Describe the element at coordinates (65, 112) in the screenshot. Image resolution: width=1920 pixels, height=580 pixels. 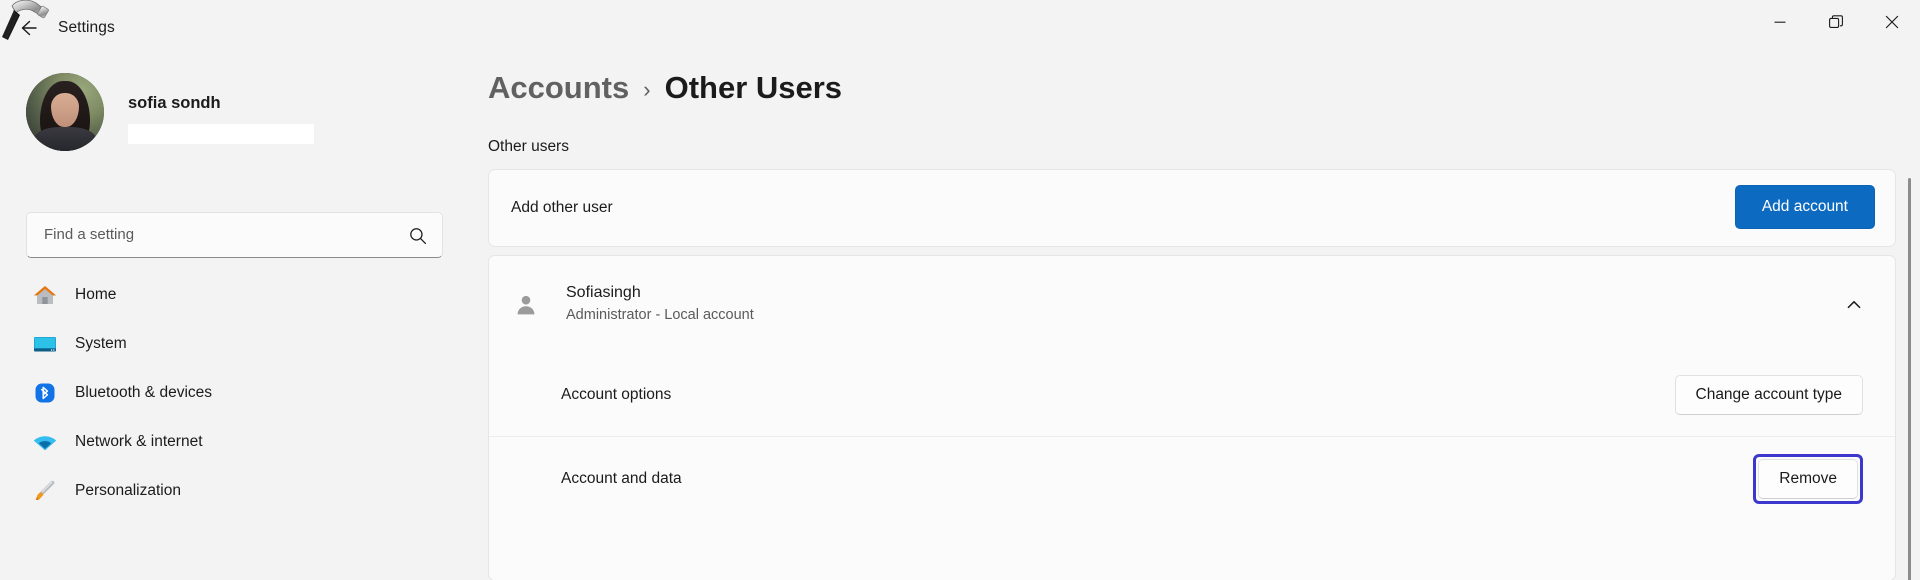
I see `avatar` at that location.